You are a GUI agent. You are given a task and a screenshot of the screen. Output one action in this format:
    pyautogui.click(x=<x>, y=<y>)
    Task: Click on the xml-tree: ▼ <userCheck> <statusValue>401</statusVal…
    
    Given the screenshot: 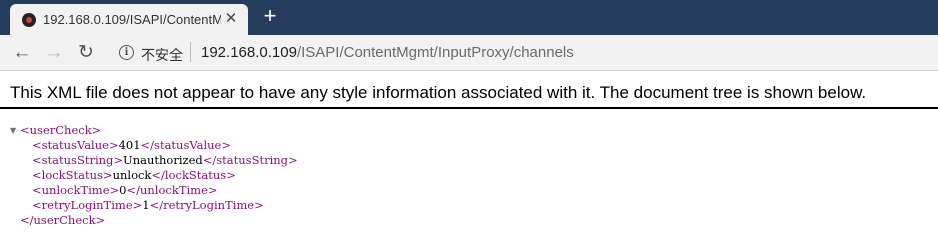 What is the action you would take?
    pyautogui.click(x=154, y=175)
    